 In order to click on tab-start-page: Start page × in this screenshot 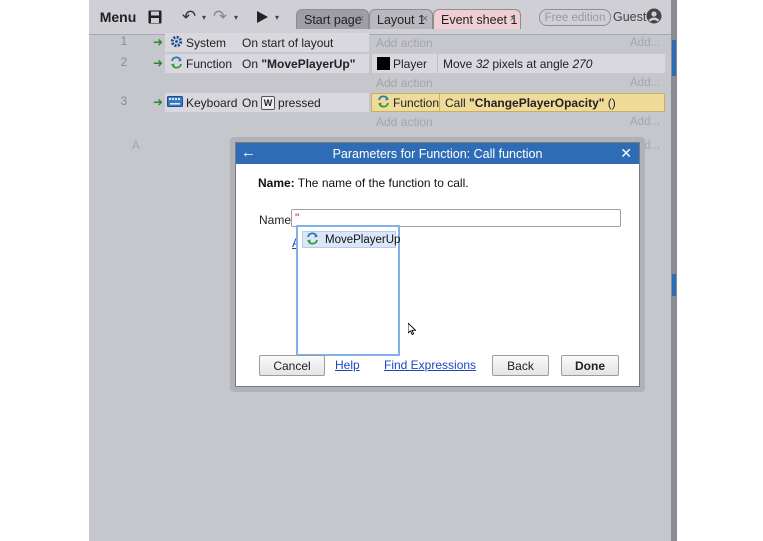, I will do `click(332, 19)`.